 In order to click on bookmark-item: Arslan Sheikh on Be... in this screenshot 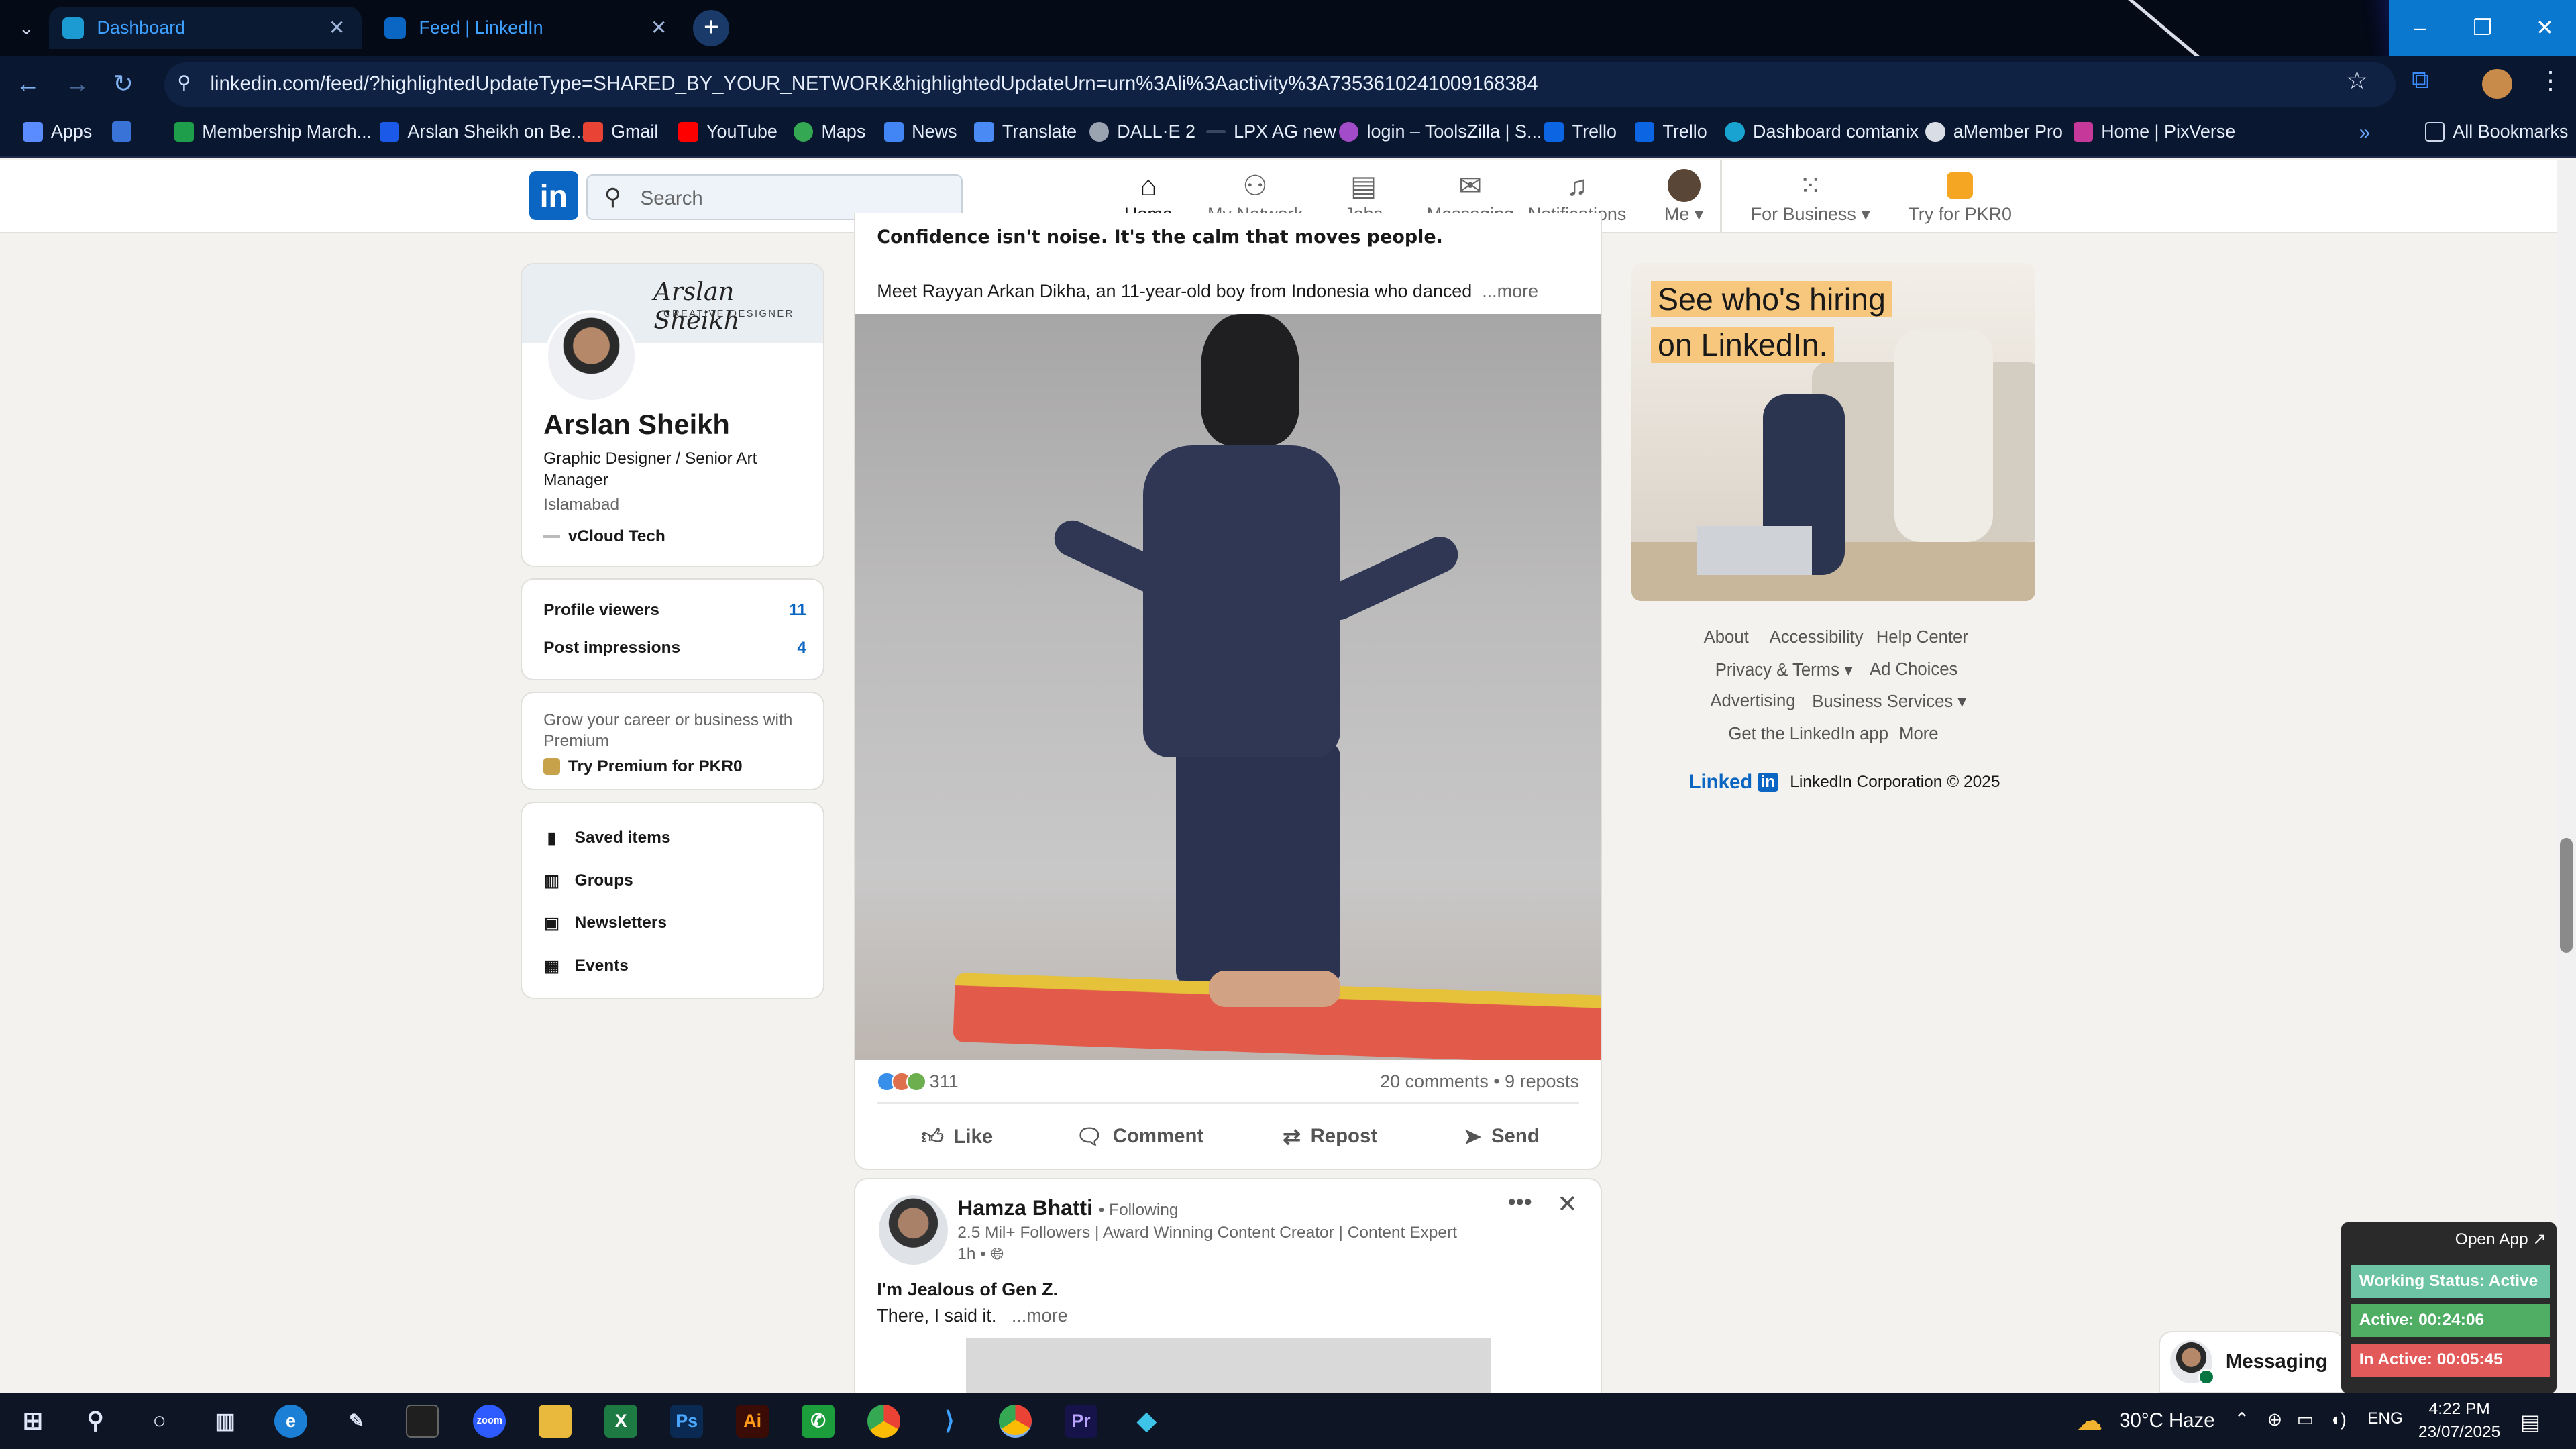, I will do `click(482, 131)`.